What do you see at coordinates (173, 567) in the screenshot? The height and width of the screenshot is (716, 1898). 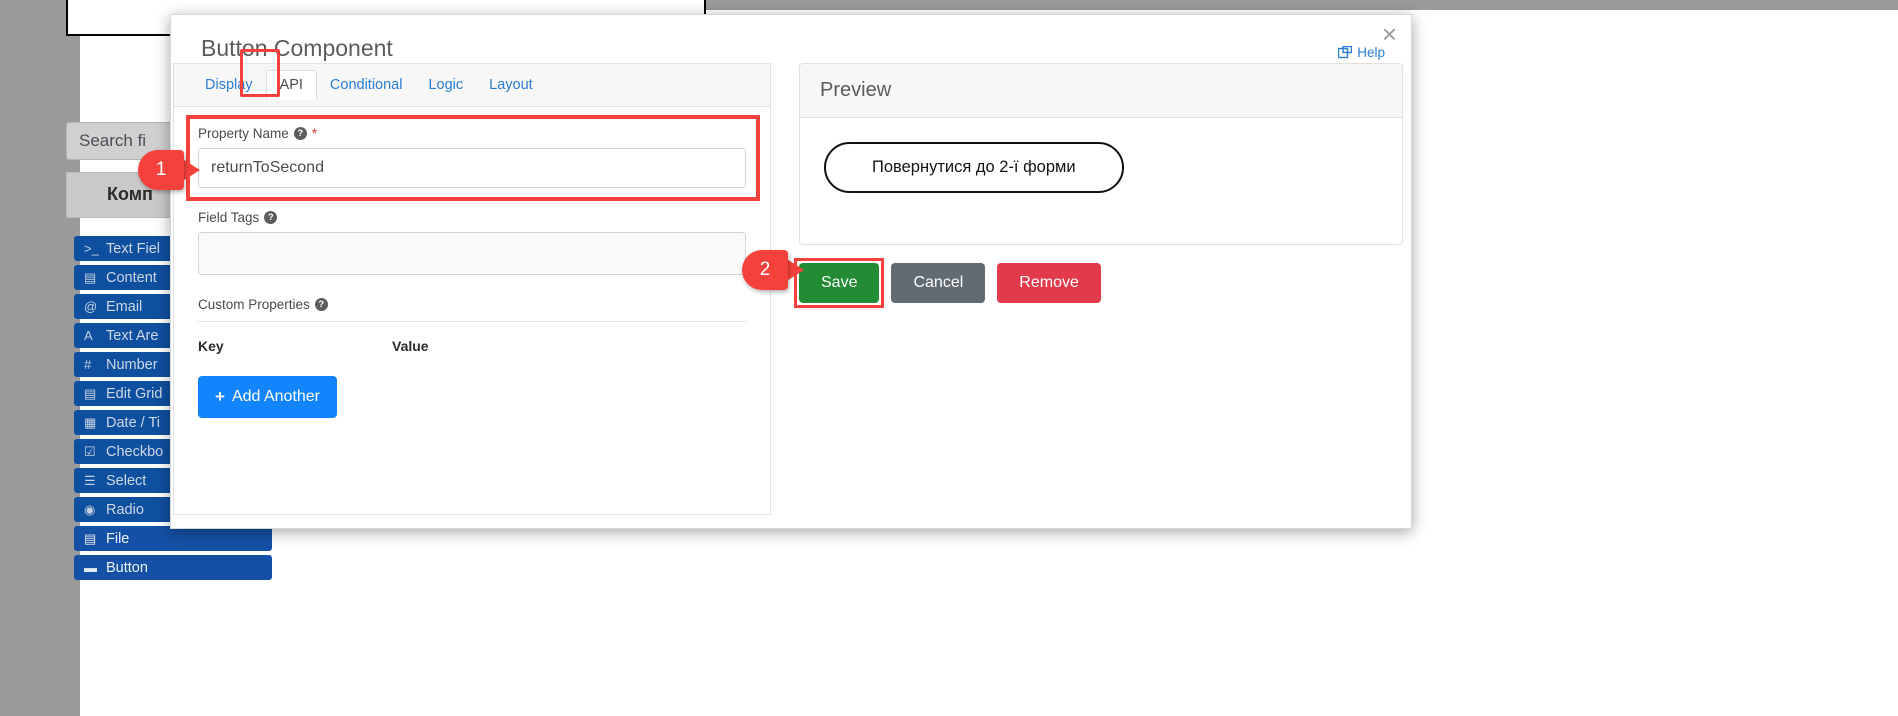 I see `palette-item-button: ▬ Button` at bounding box center [173, 567].